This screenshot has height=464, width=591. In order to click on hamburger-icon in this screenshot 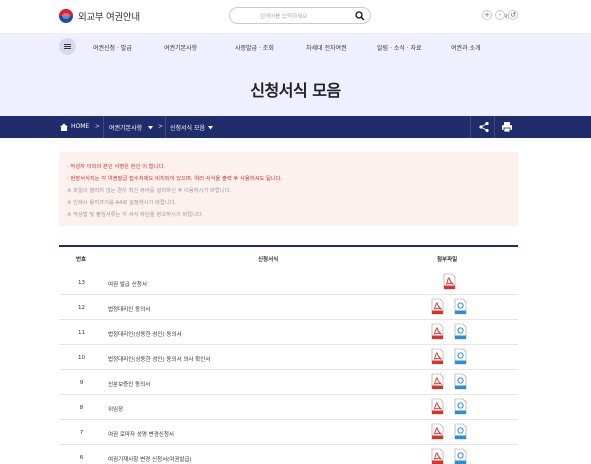, I will do `click(67, 46)`.